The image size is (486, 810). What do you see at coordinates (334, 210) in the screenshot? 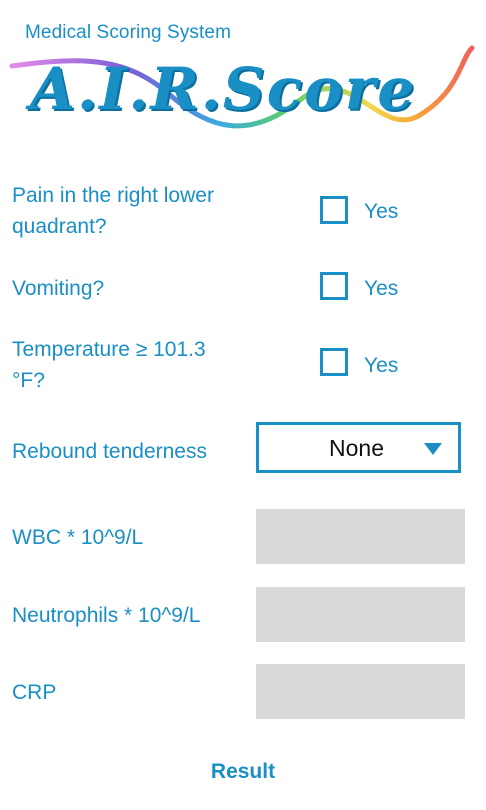
I see `pain-checkbox` at bounding box center [334, 210].